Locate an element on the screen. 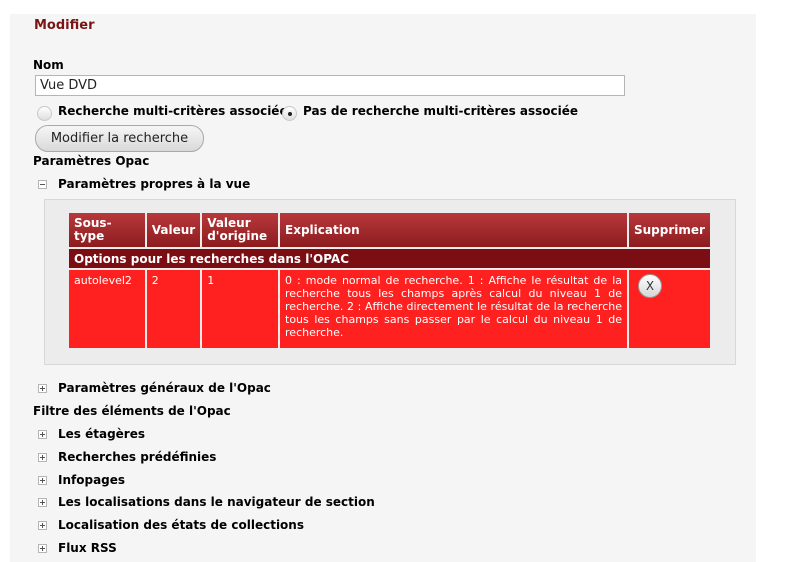 The height and width of the screenshot is (562, 794). view-params-toggle: Paramètres propres à la vue is located at coordinates (154, 184).